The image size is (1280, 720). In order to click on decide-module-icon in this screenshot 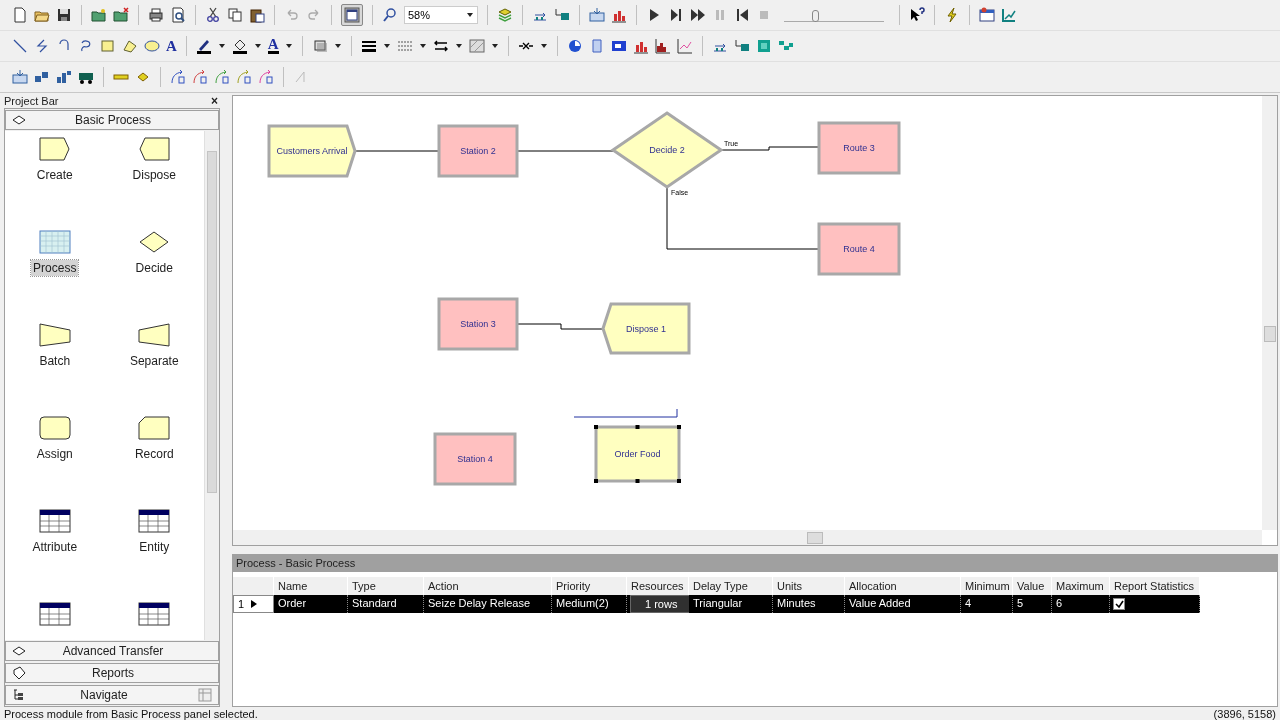, I will do `click(154, 242)`.